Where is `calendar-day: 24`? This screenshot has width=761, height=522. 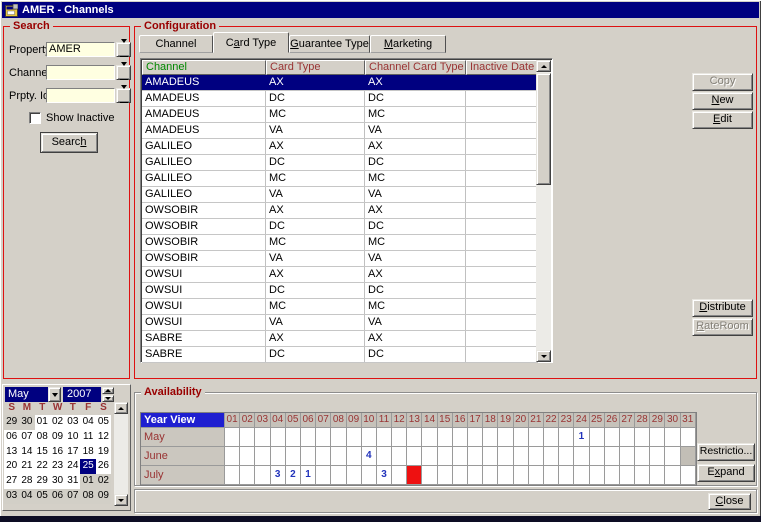
calendar-day: 24 is located at coordinates (73, 467).